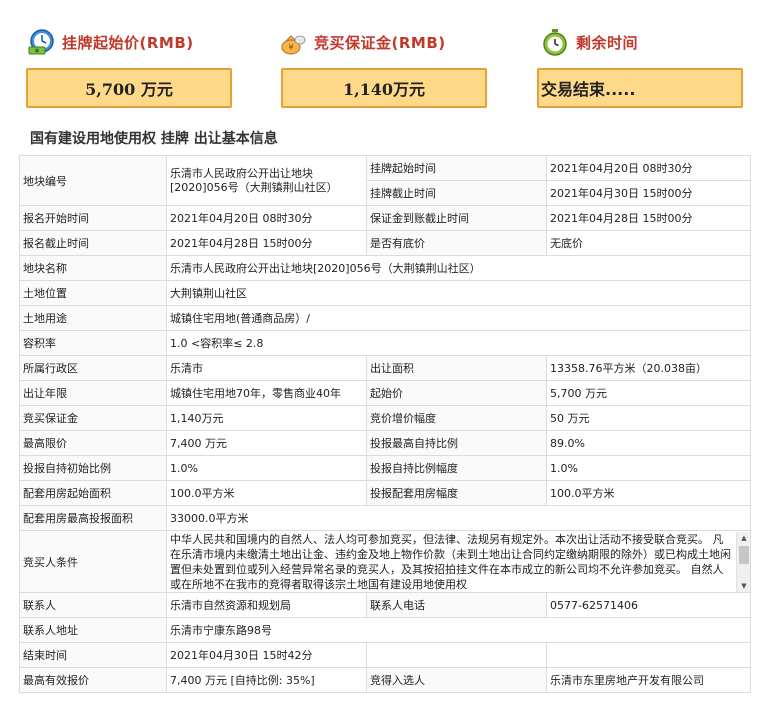 The height and width of the screenshot is (717, 776). I want to click on usage-value: 城镇住宅用地(普通商品房）/, so click(458, 318).